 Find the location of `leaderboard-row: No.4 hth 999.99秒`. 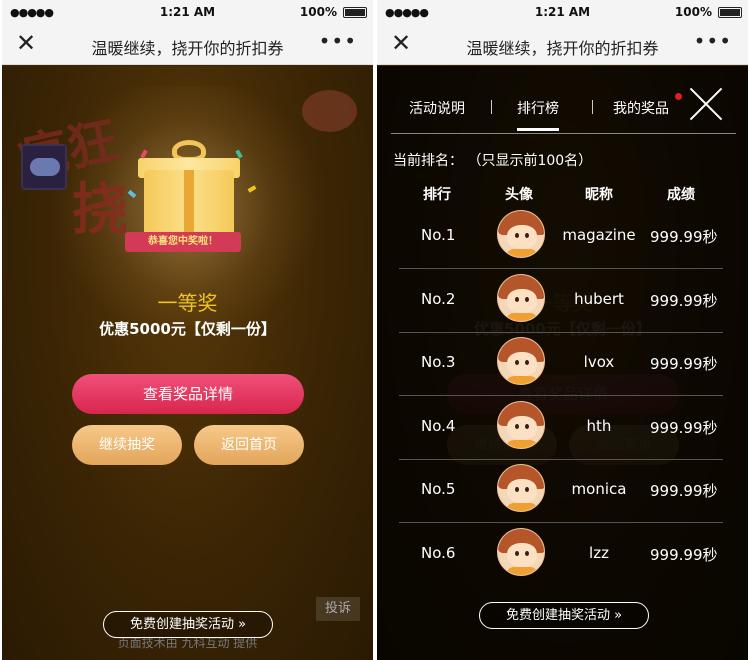

leaderboard-row: No.4 hth 999.99秒 is located at coordinates (561, 428).